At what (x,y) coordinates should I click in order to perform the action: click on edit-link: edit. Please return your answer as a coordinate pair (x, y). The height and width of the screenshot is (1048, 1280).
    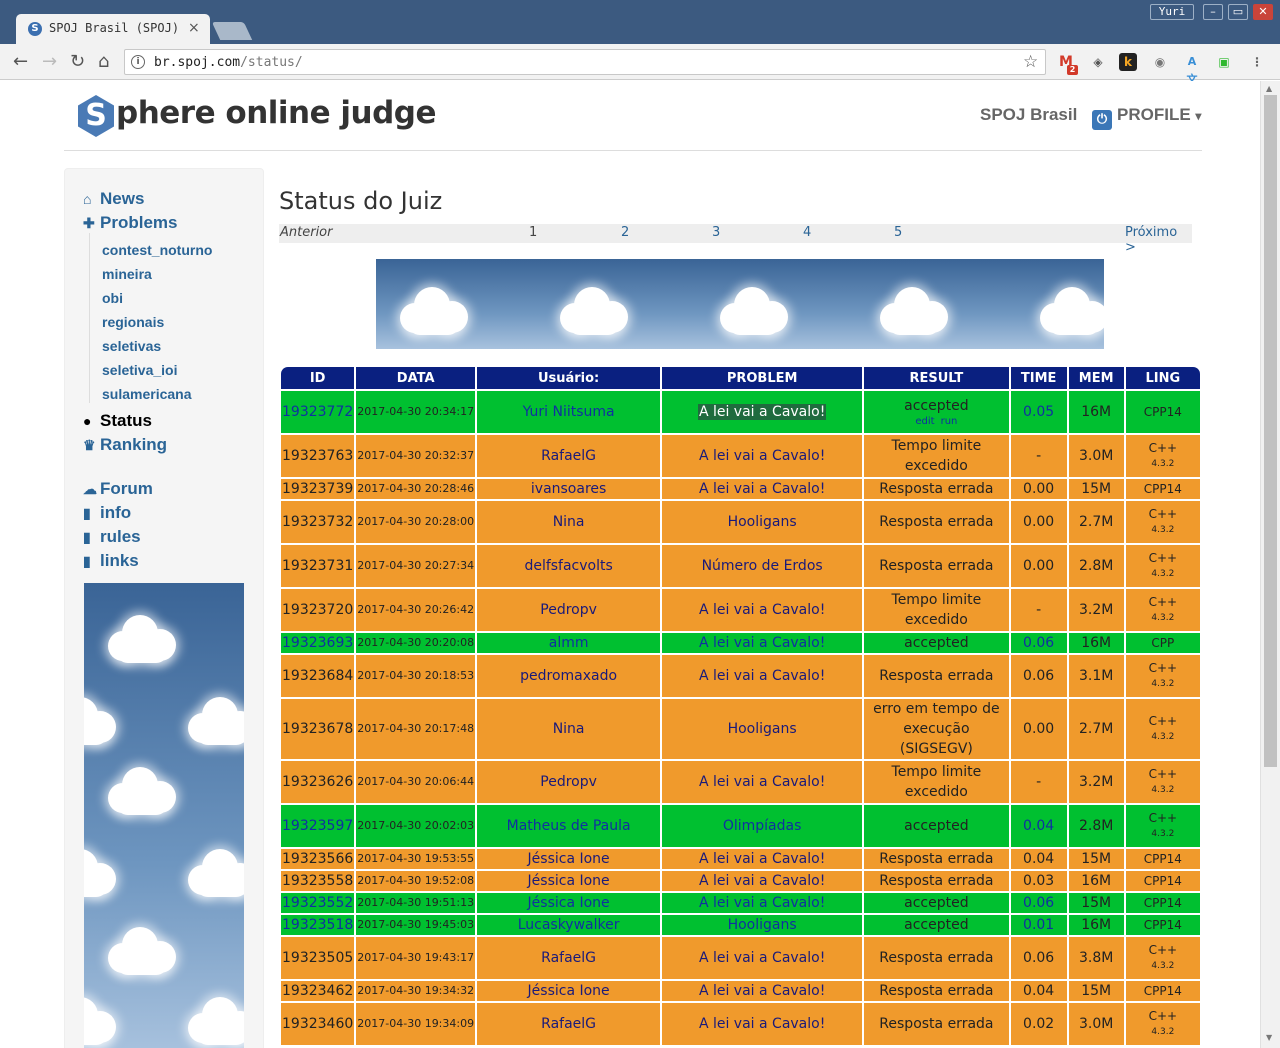
    Looking at the image, I should click on (924, 421).